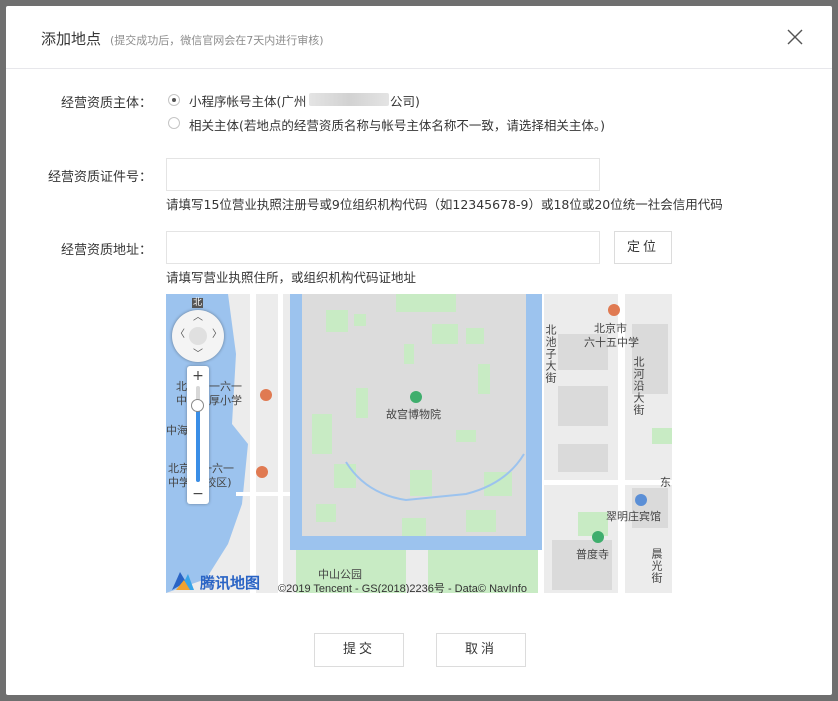  What do you see at coordinates (611, 342) in the screenshot?
I see `map-label: 六十五中学` at bounding box center [611, 342].